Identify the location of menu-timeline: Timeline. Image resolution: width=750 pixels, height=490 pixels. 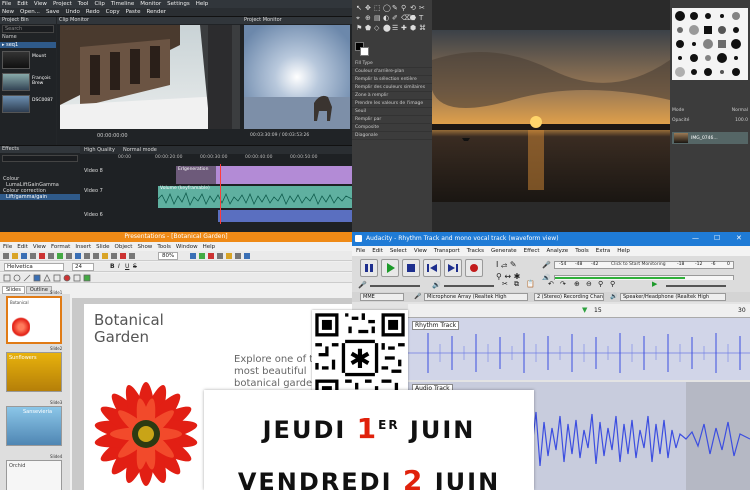
(122, 4).